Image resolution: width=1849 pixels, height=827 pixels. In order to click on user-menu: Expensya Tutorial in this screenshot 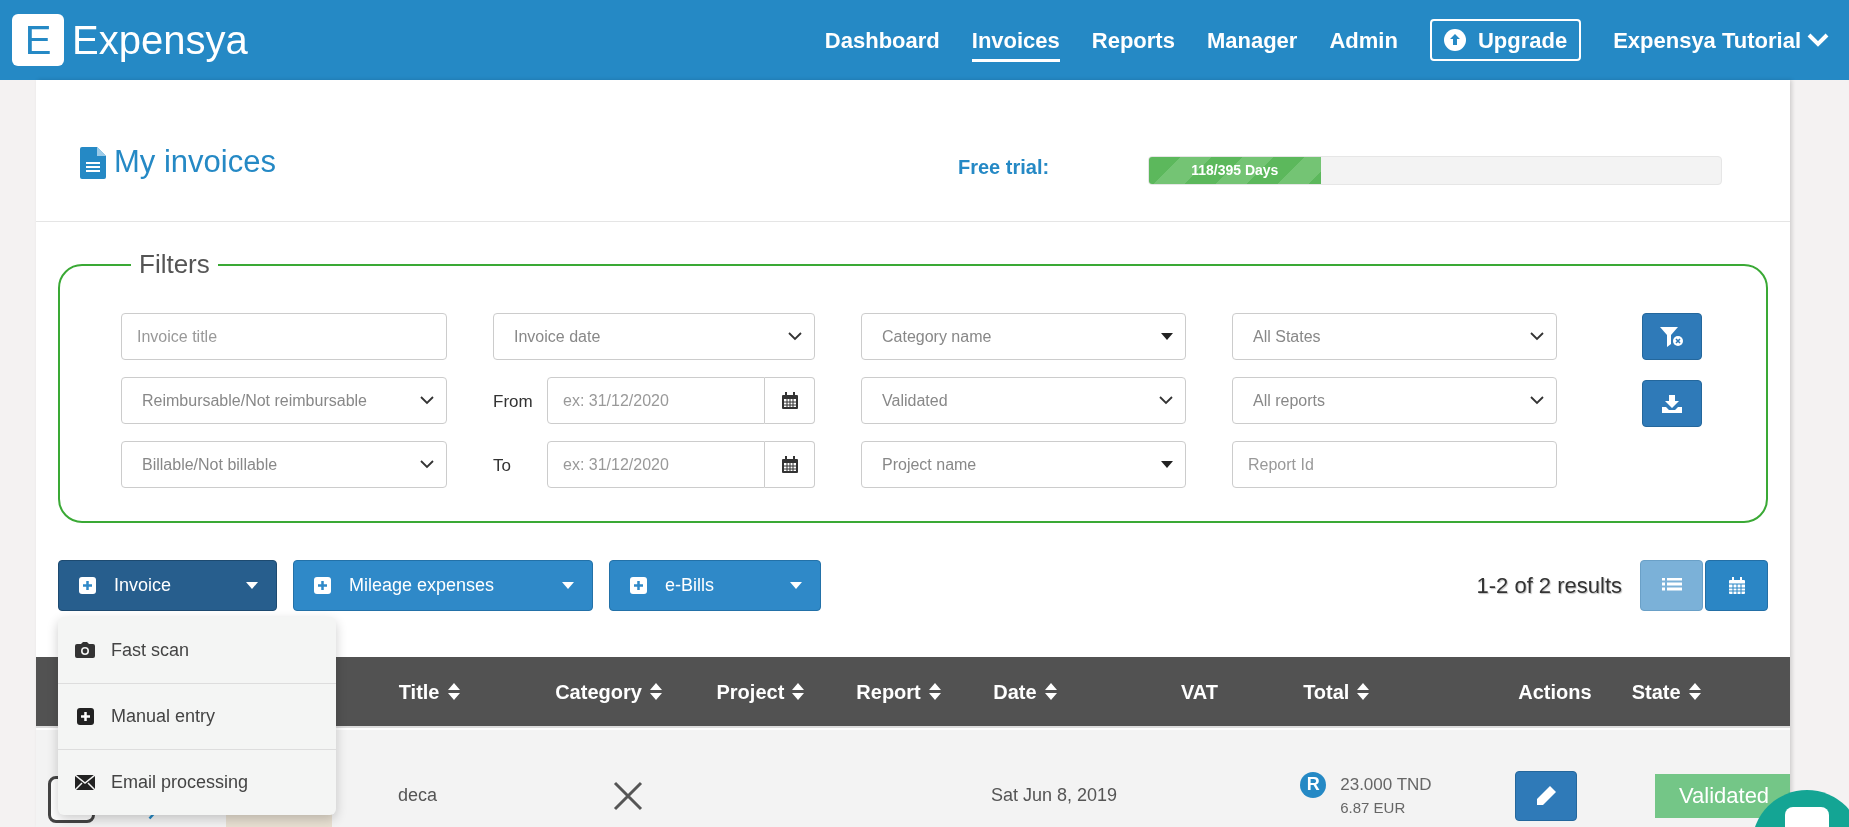, I will do `click(1721, 40)`.